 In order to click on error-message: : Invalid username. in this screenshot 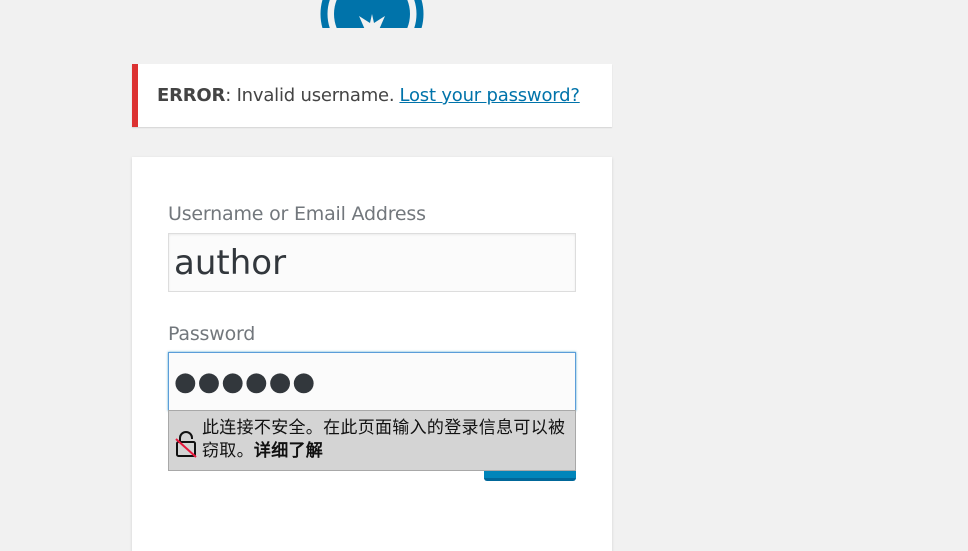, I will do `click(310, 95)`.